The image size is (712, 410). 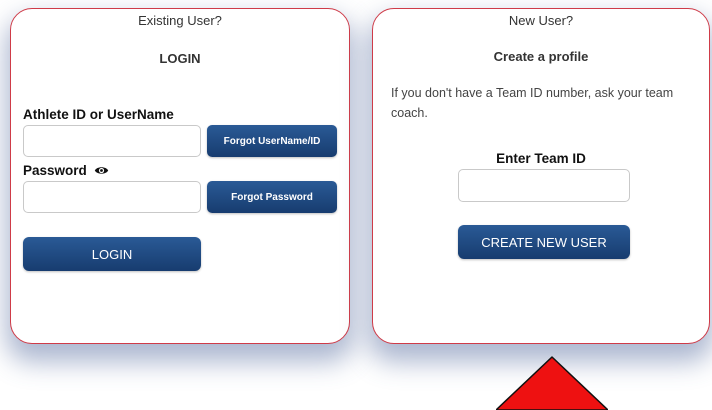 I want to click on red-triangle-arrow-icon, so click(x=552, y=383).